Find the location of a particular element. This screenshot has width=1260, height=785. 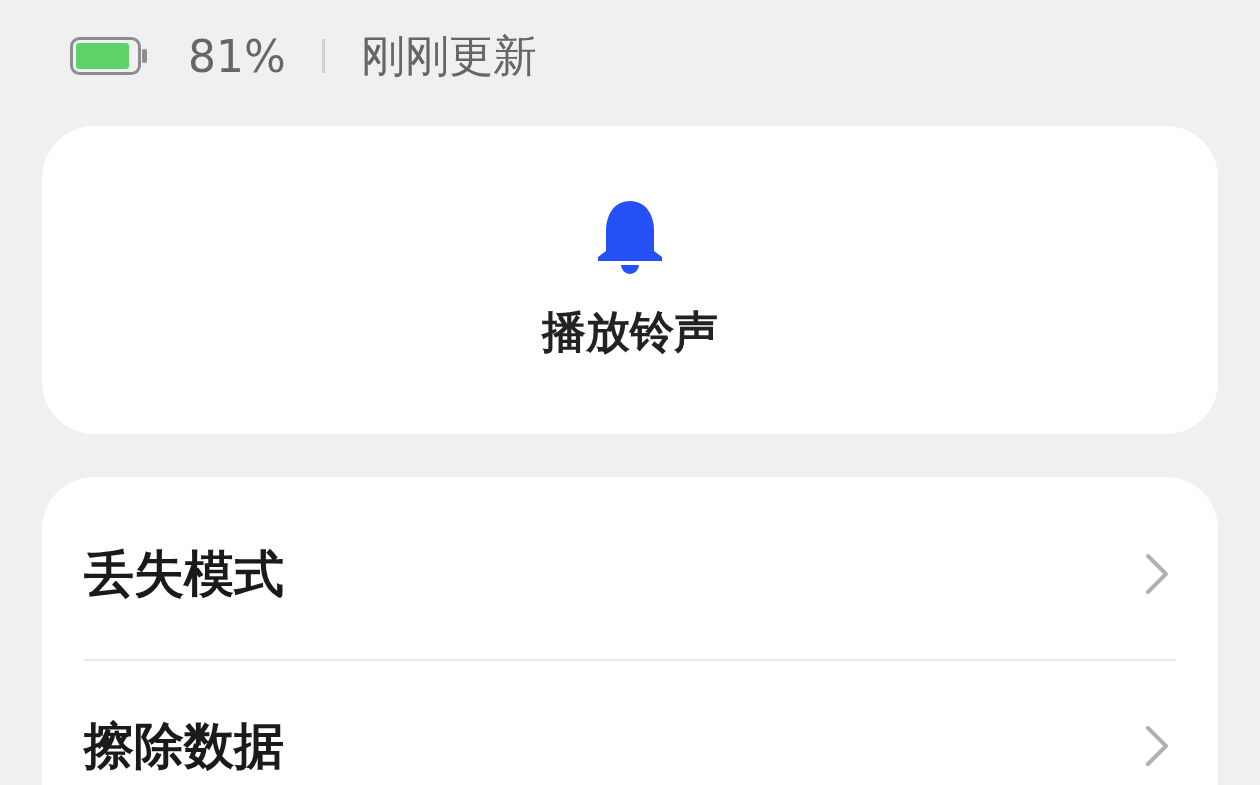

battery-icon is located at coordinates (109, 56).